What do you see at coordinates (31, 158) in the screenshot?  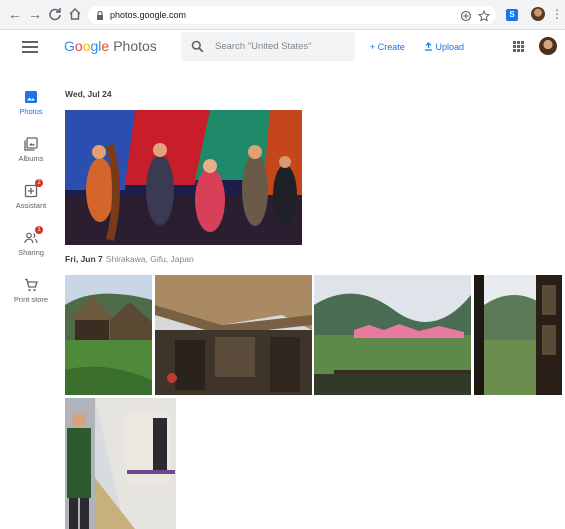 I see `sidebar-item-label: Albums` at bounding box center [31, 158].